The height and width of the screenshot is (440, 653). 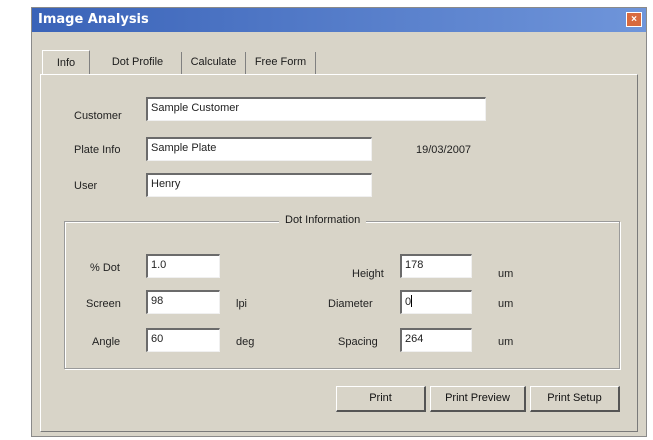 I want to click on dot-information-title: Dot Information, so click(x=323, y=220).